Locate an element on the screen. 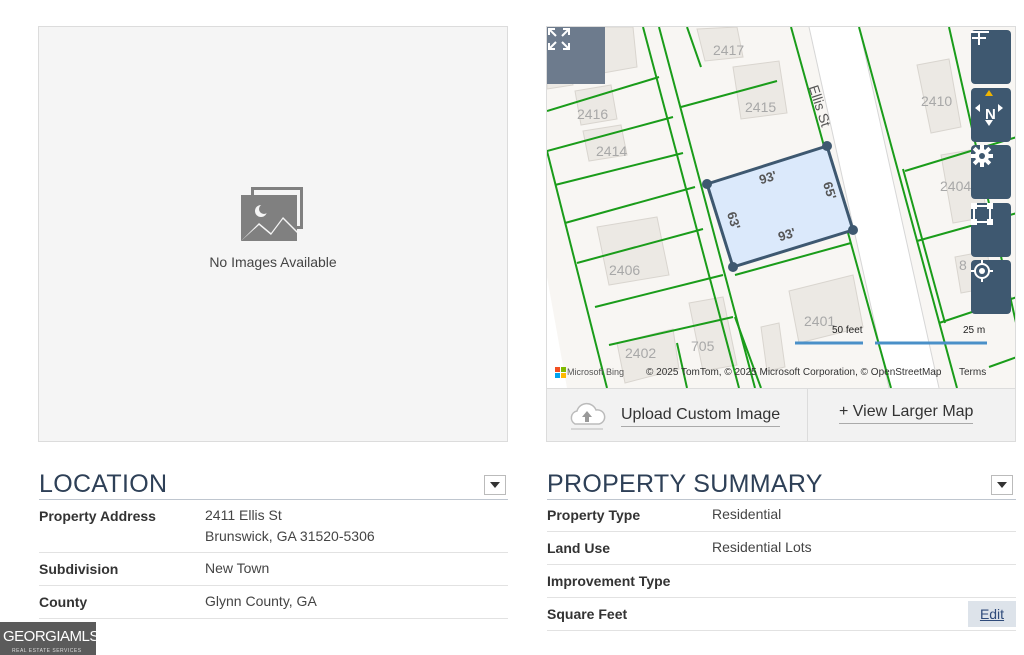  lot-label: 2415 is located at coordinates (761, 107).